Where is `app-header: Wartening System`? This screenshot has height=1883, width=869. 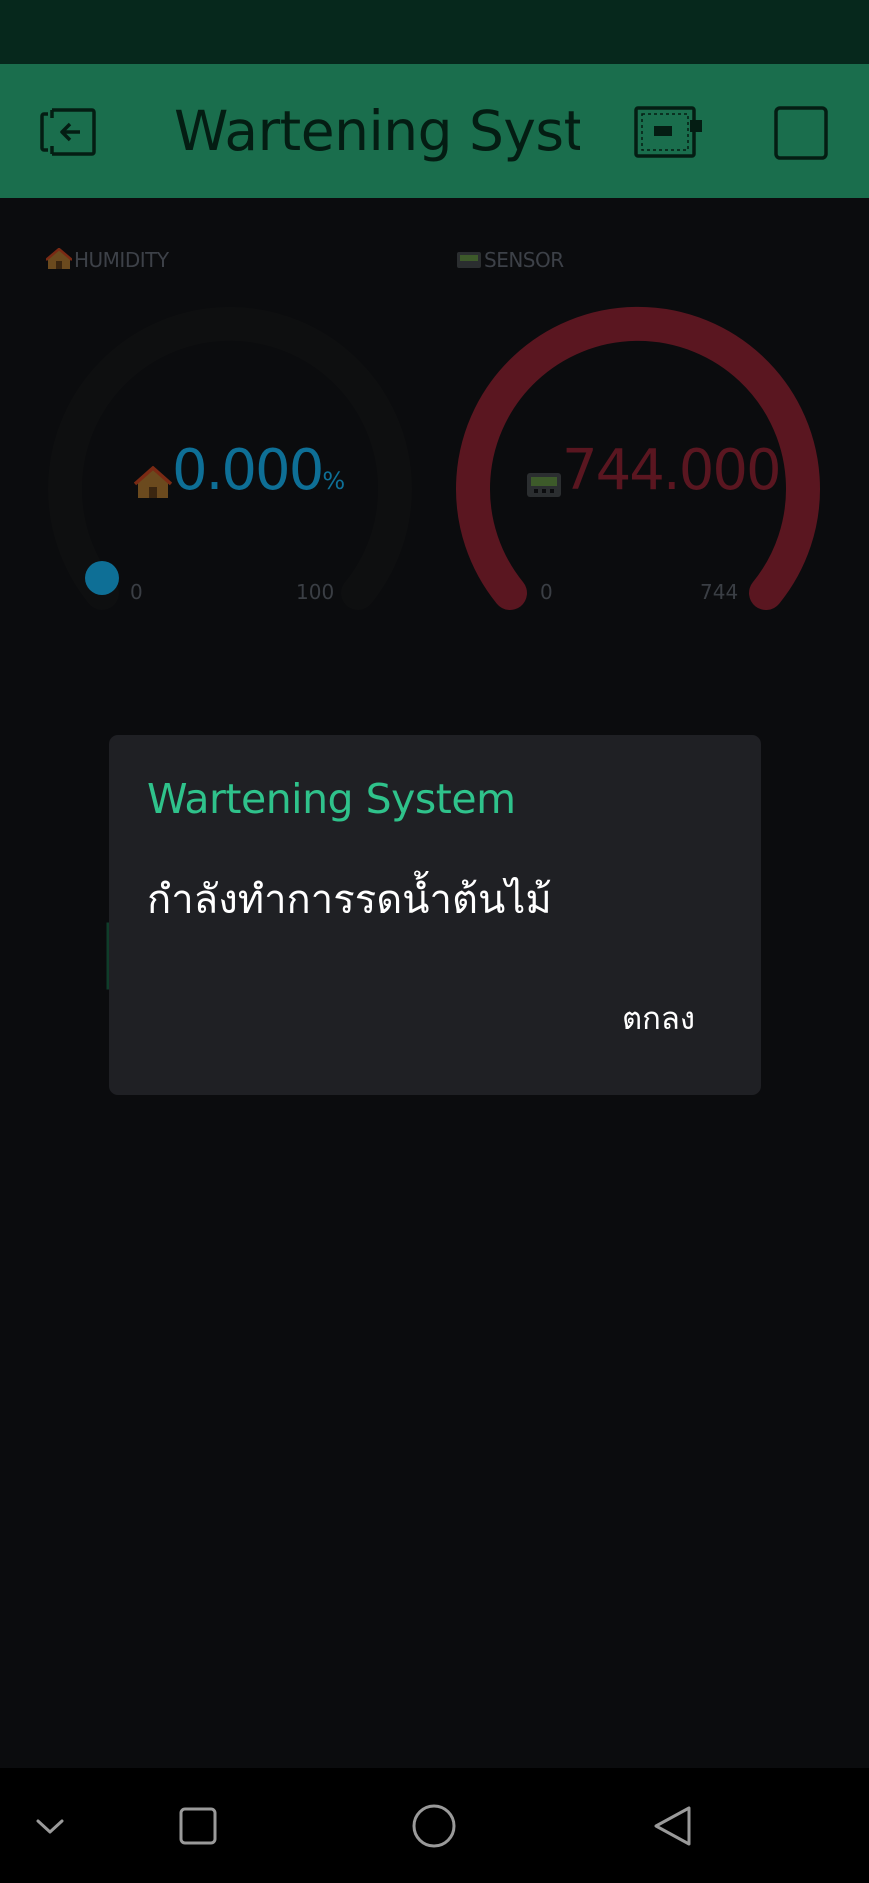
app-header: Wartening System is located at coordinates (434, 131).